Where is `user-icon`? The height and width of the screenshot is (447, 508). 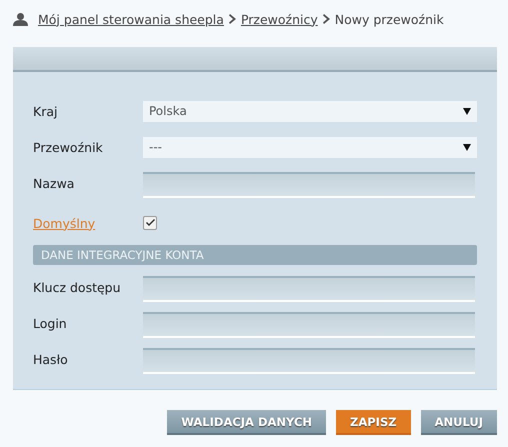
user-icon is located at coordinates (20, 19).